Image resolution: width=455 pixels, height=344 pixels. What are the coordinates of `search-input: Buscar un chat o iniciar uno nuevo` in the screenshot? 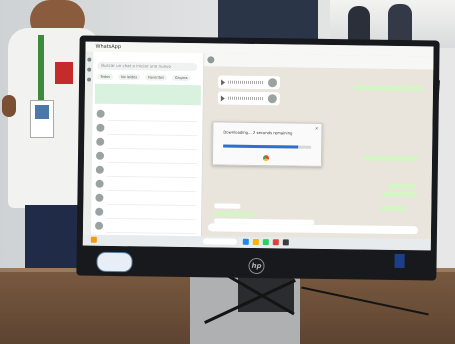 It's located at (147, 66).